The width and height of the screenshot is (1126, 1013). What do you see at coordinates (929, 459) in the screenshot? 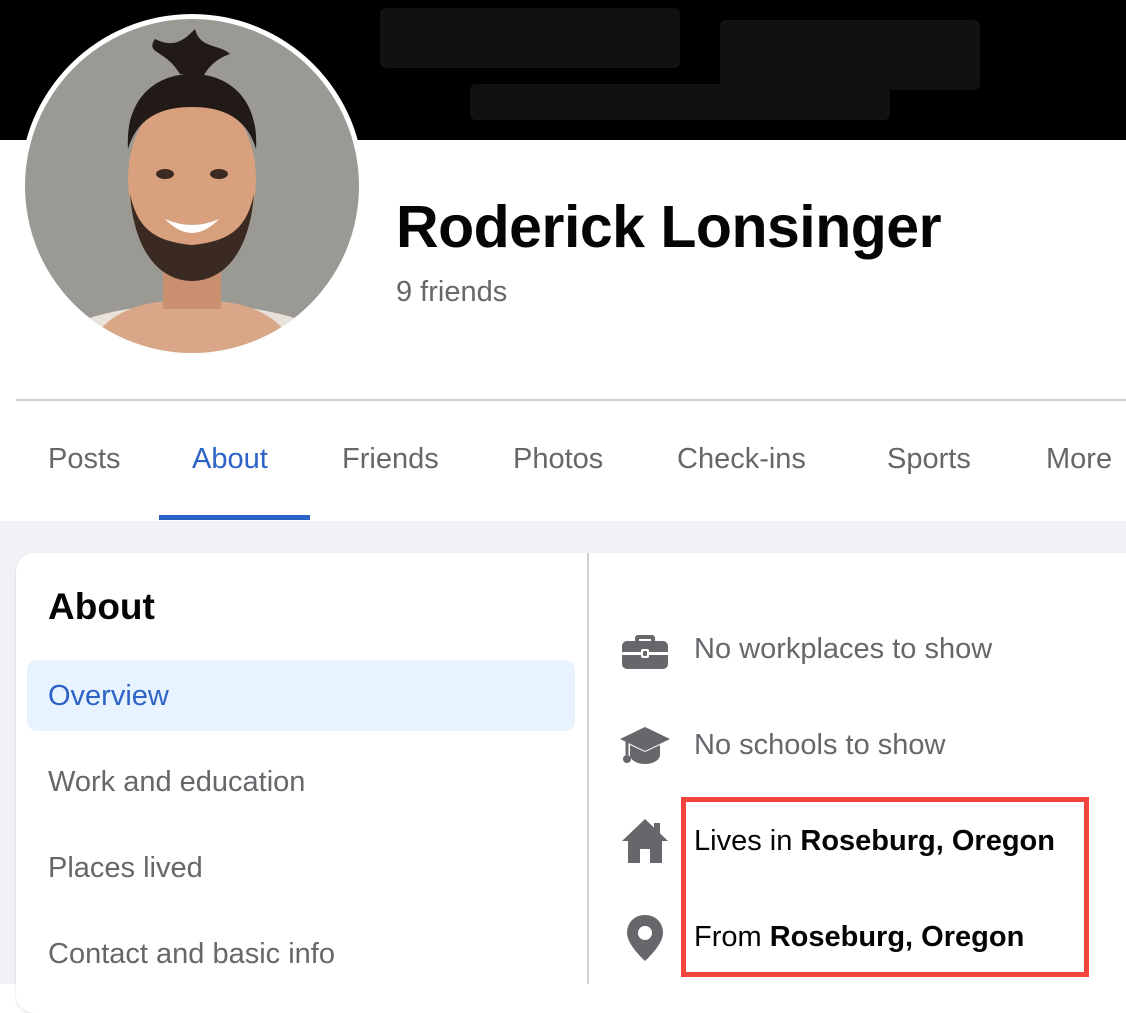
I see `tab-sports: Sports` at bounding box center [929, 459].